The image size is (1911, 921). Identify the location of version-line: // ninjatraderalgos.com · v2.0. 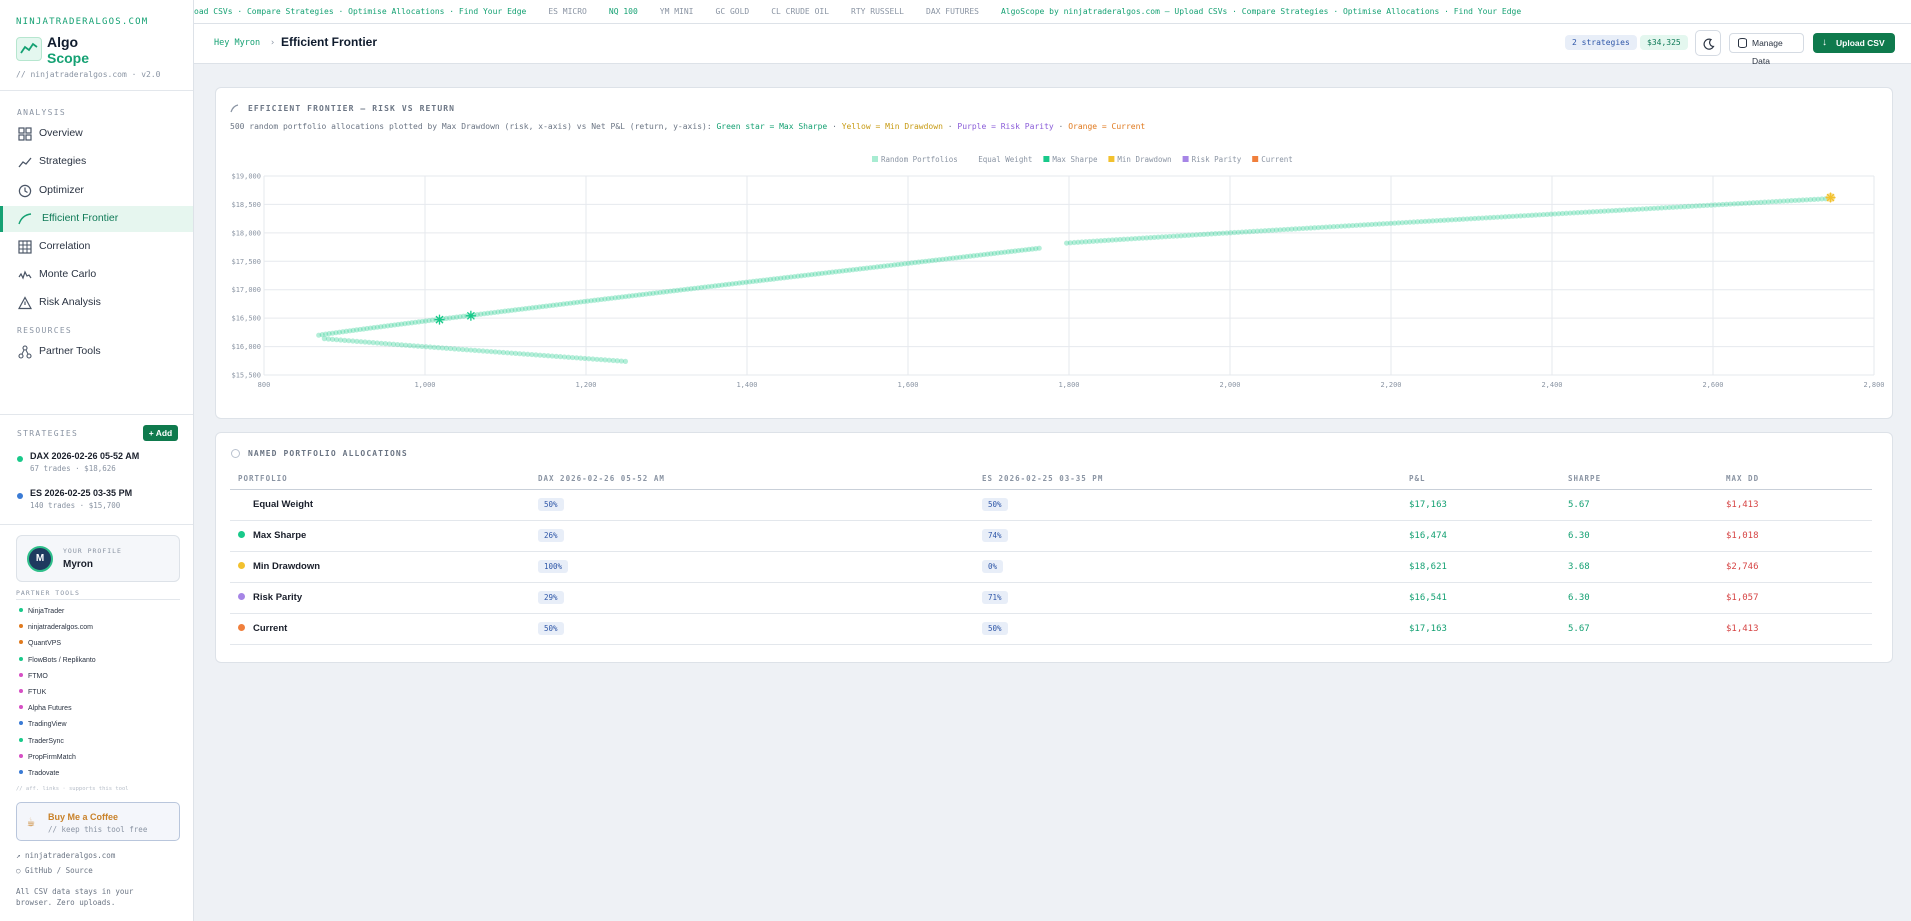
(88, 74).